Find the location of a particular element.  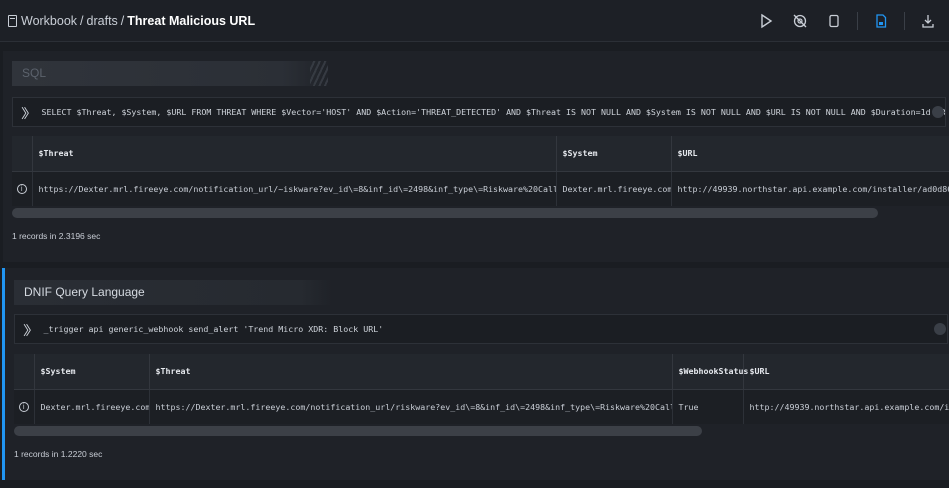

section-title: DNIF Query Language is located at coordinates (173, 292).